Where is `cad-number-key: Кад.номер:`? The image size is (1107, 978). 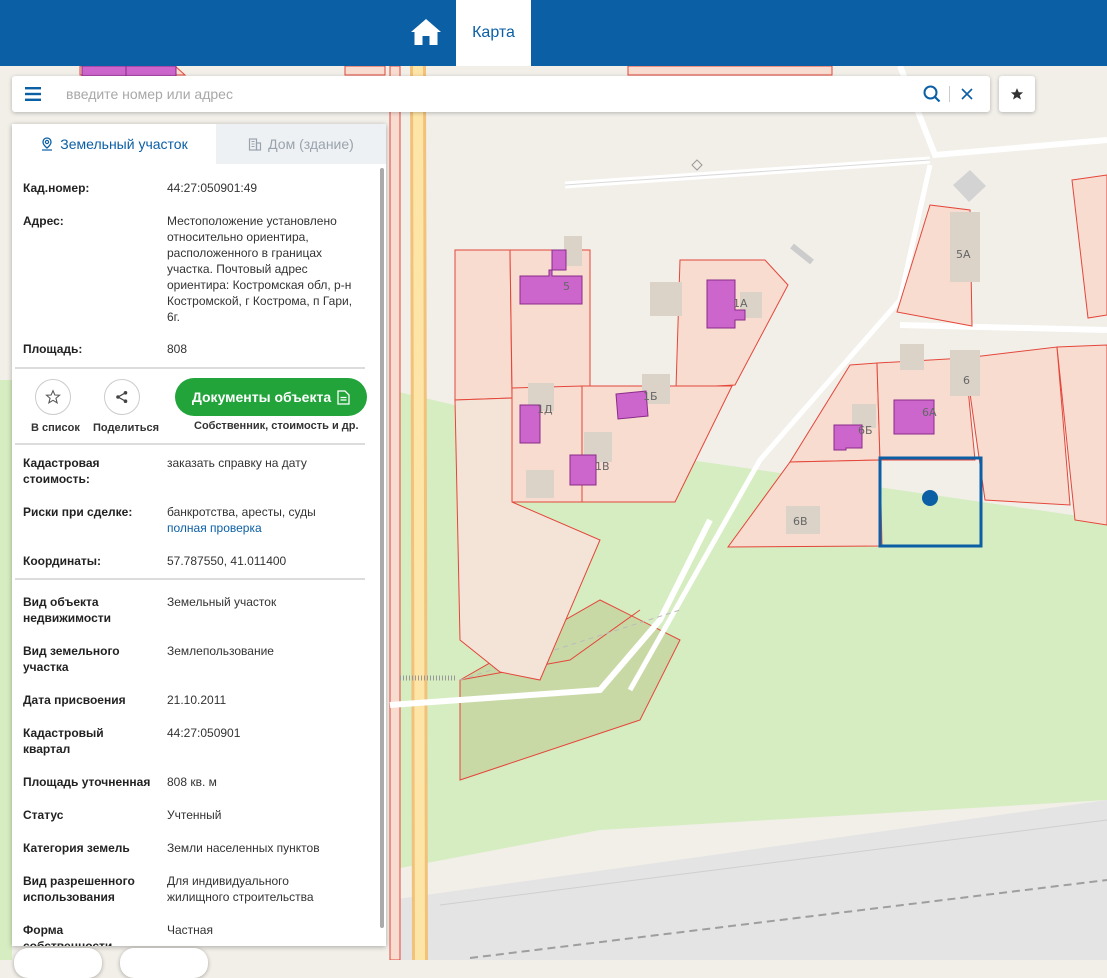
cad-number-key: Кад.номер: is located at coordinates (56, 188).